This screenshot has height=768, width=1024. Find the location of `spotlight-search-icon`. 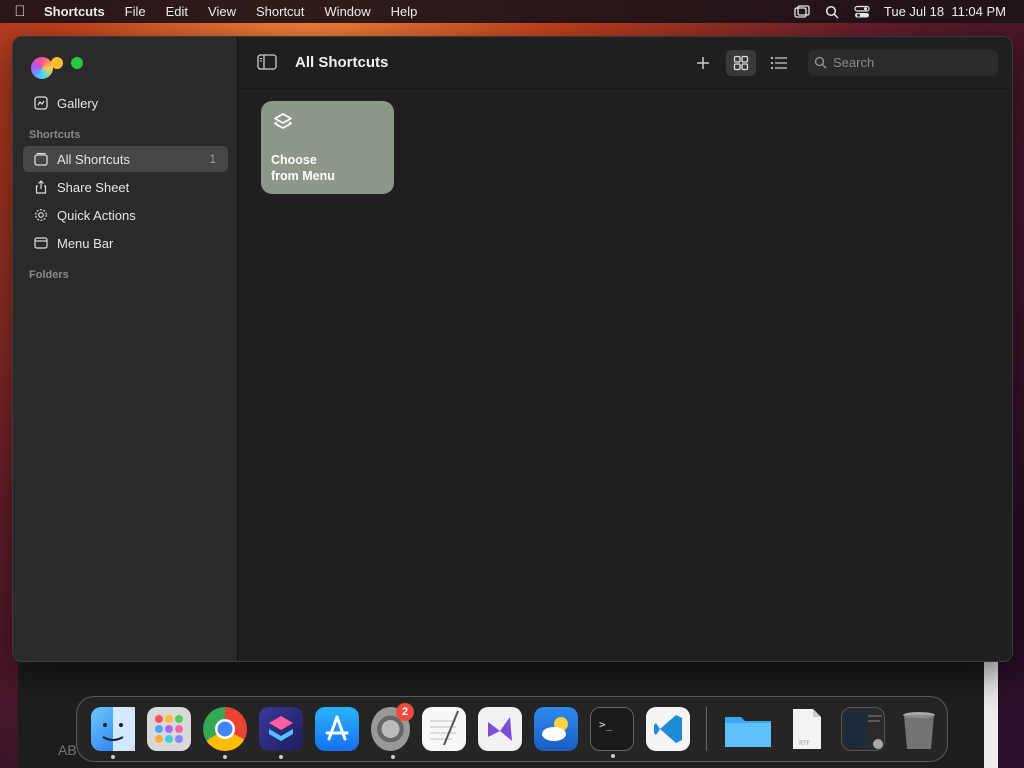

spotlight-search-icon is located at coordinates (832, 12).